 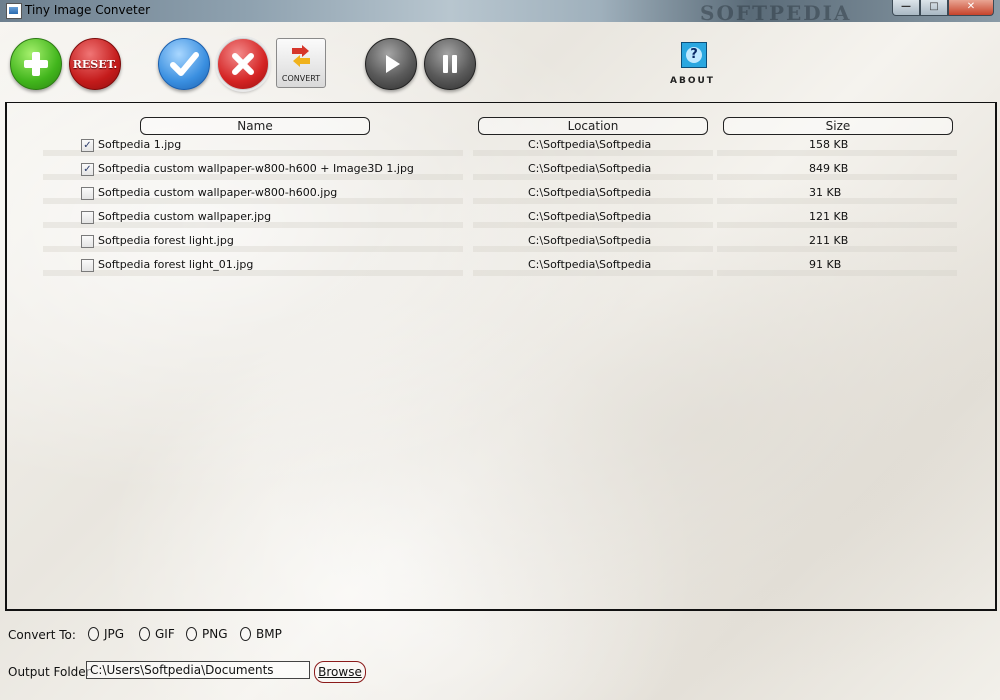 What do you see at coordinates (825, 264) in the screenshot?
I see `file-size: 91 KB` at bounding box center [825, 264].